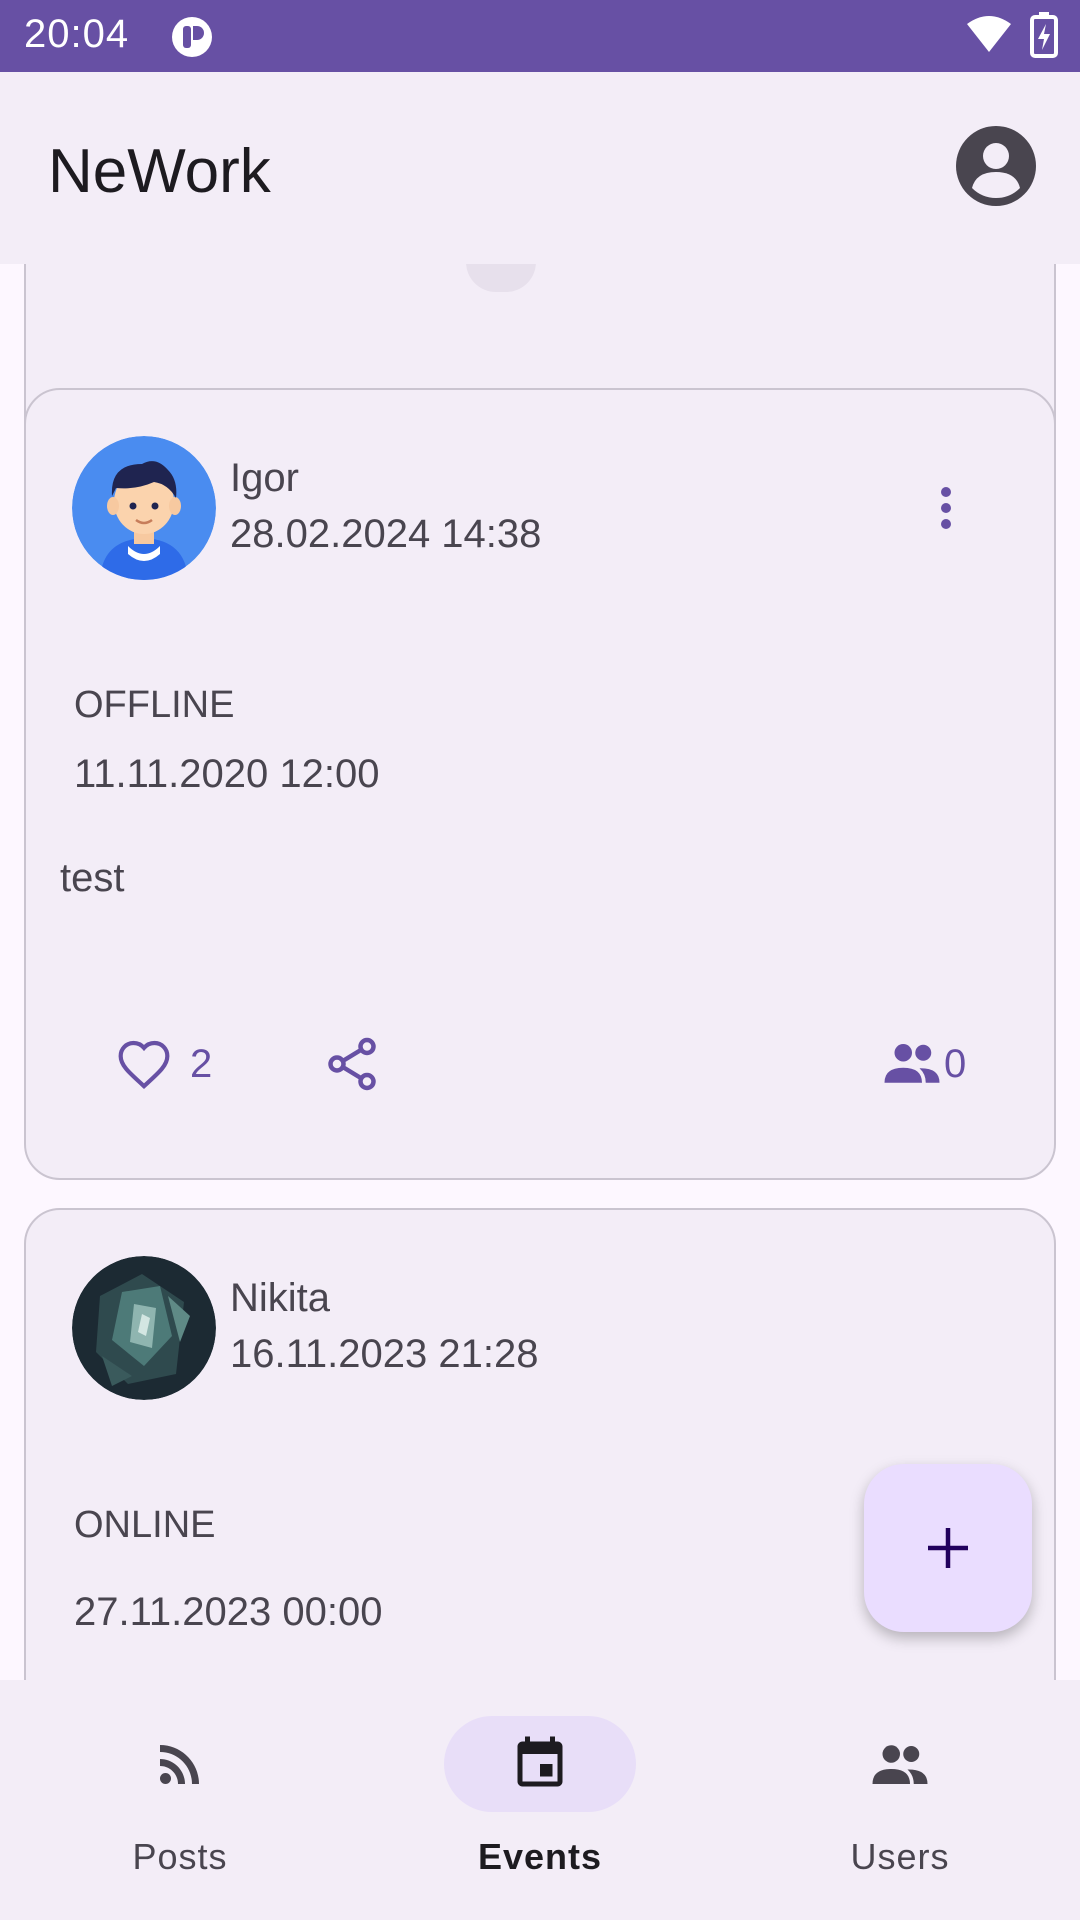 The image size is (1080, 1920). Describe the element at coordinates (180, 1856) in the screenshot. I see `nav-label-posts: Posts` at that location.